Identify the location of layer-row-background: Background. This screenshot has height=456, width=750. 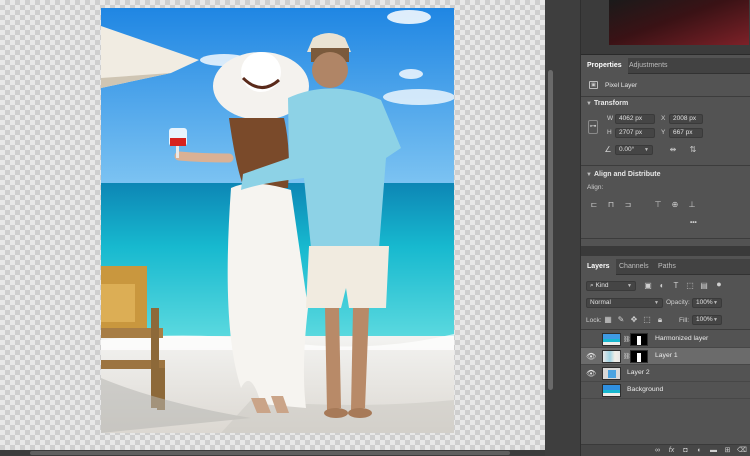
(665, 390).